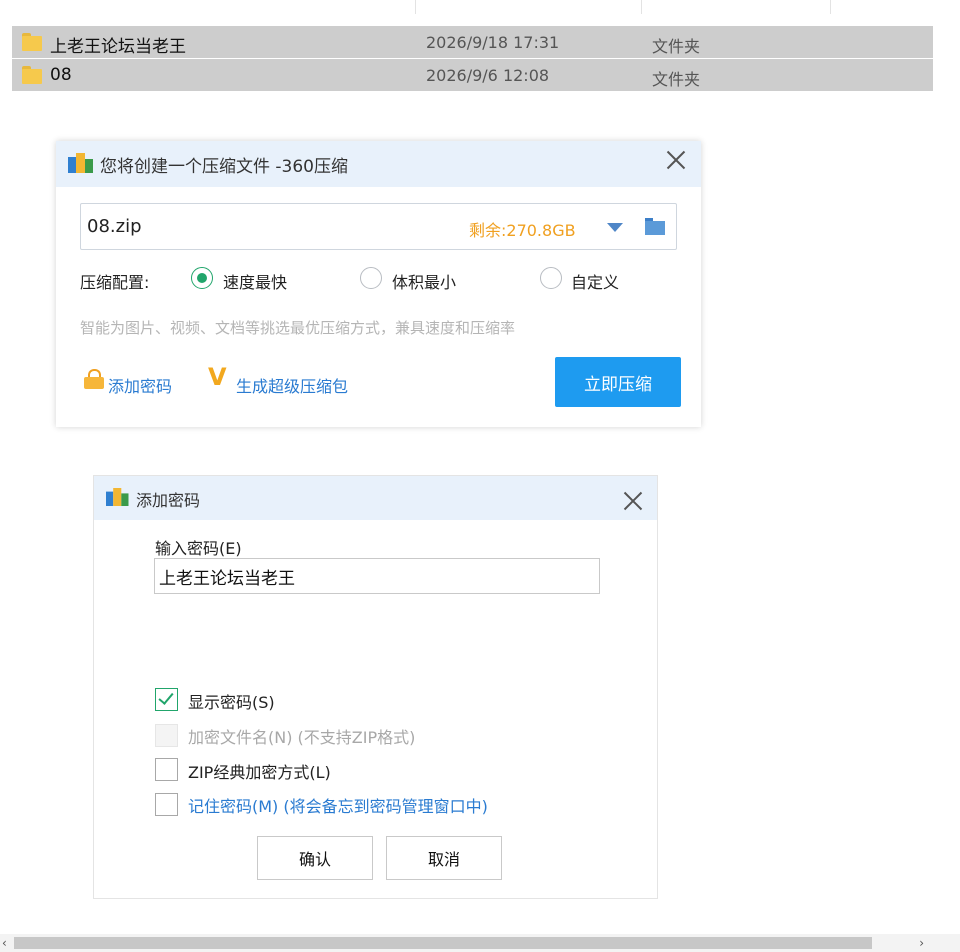  Describe the element at coordinates (267, 226) in the screenshot. I see `filename-input` at that location.